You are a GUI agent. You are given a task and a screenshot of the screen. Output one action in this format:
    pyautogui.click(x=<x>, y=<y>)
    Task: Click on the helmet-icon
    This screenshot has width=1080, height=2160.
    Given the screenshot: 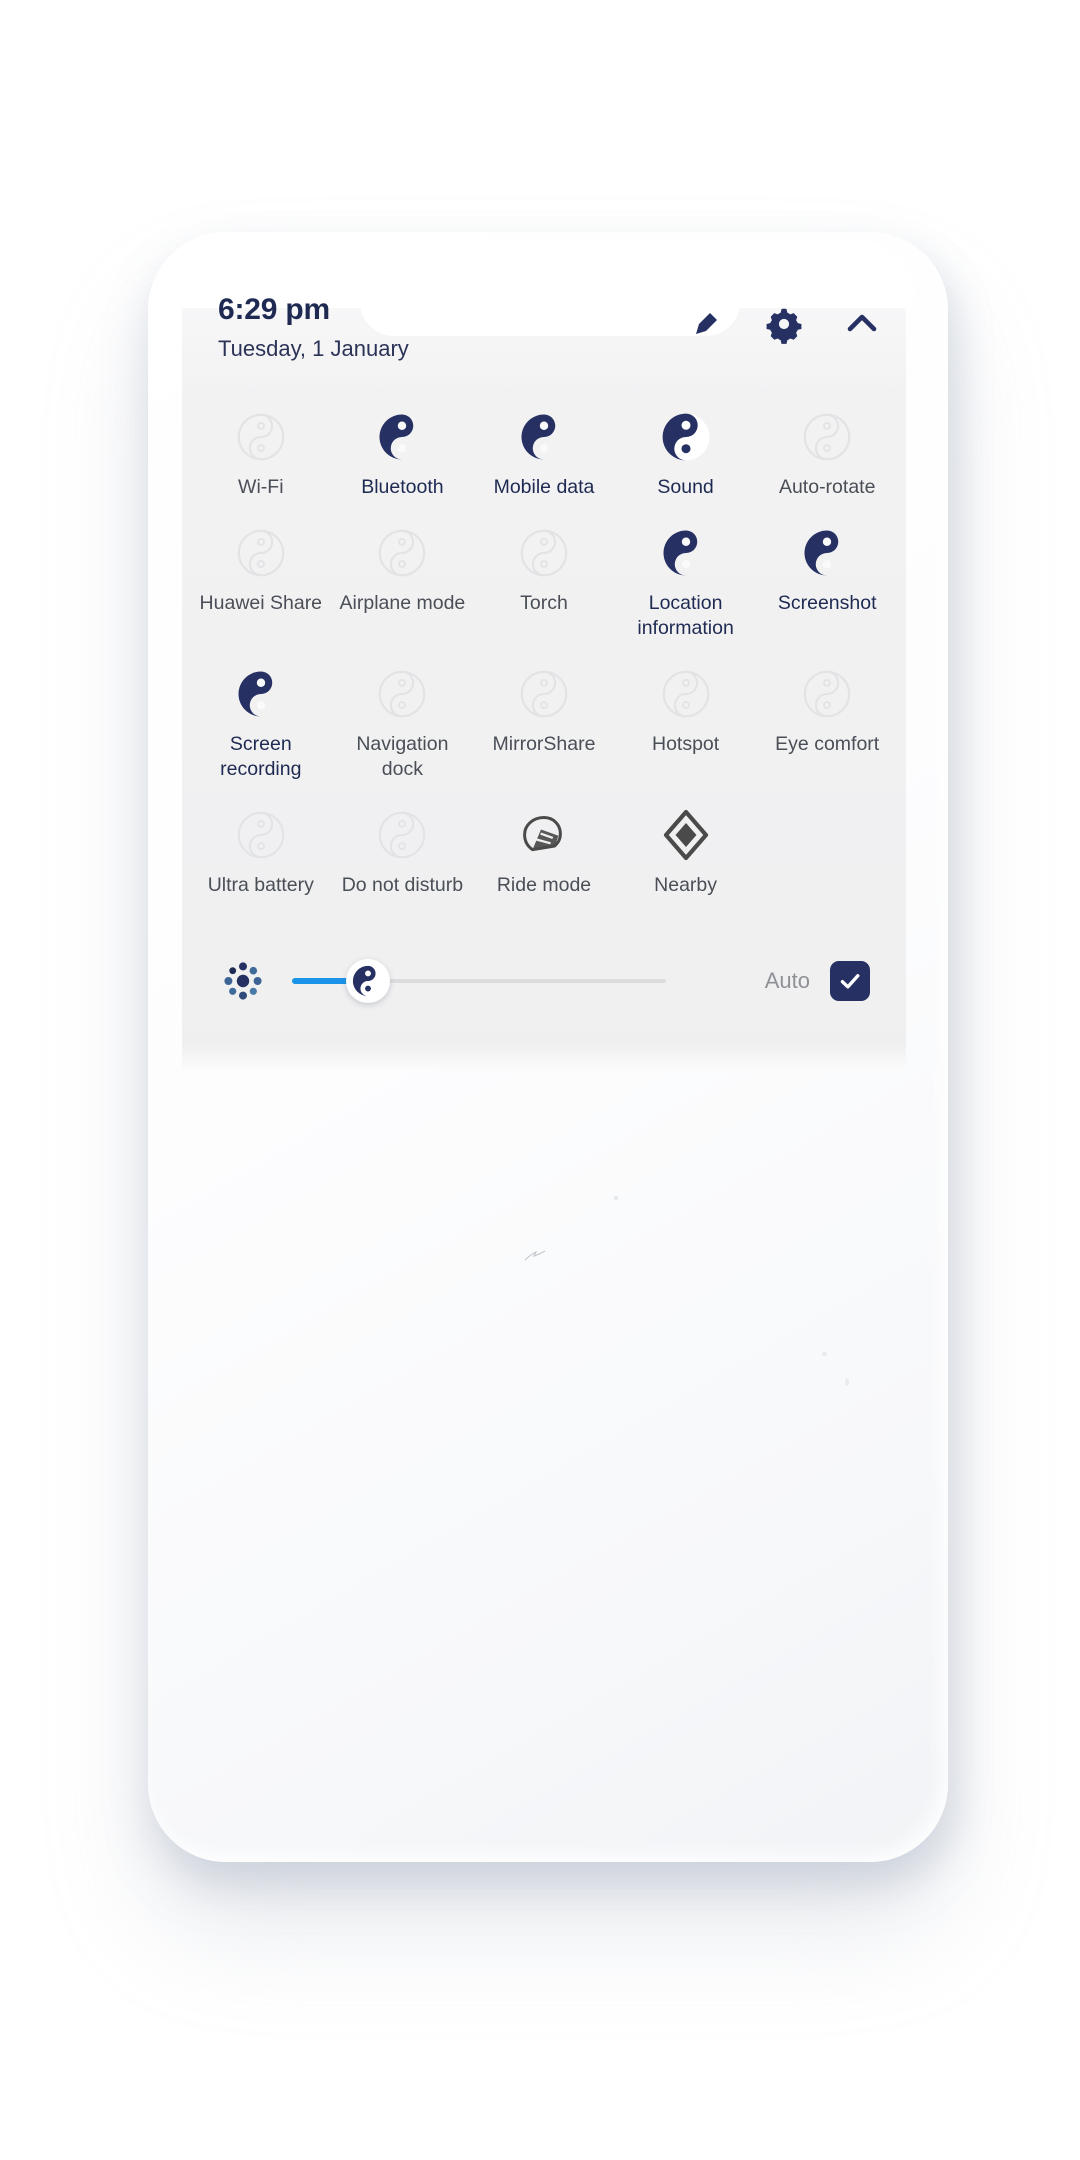 What is the action you would take?
    pyautogui.click(x=542, y=834)
    